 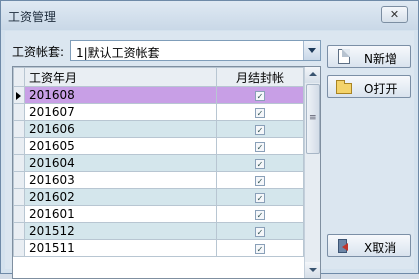 I want to click on scroll-up-icon, so click(x=312, y=75).